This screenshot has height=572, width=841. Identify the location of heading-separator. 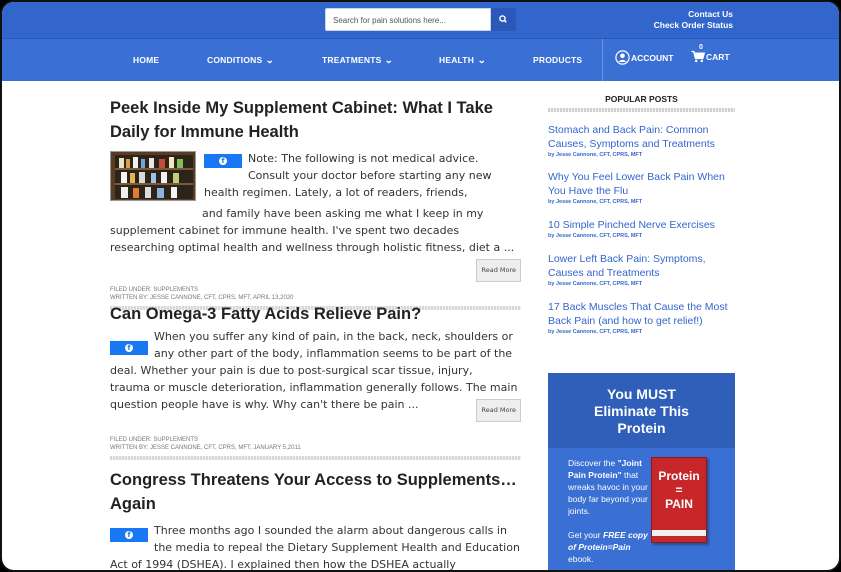
(641, 110).